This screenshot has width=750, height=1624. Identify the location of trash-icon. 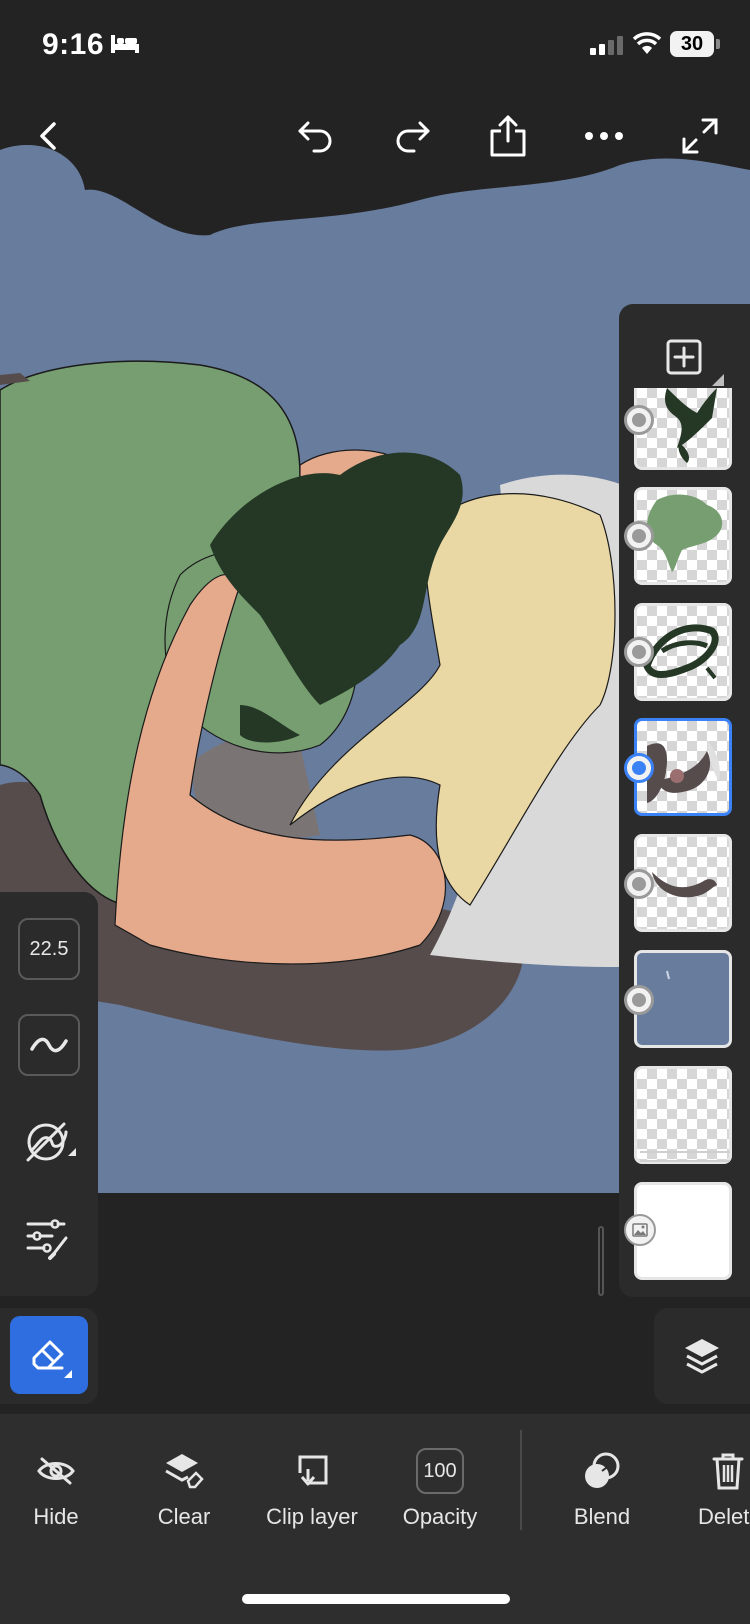
(728, 1471).